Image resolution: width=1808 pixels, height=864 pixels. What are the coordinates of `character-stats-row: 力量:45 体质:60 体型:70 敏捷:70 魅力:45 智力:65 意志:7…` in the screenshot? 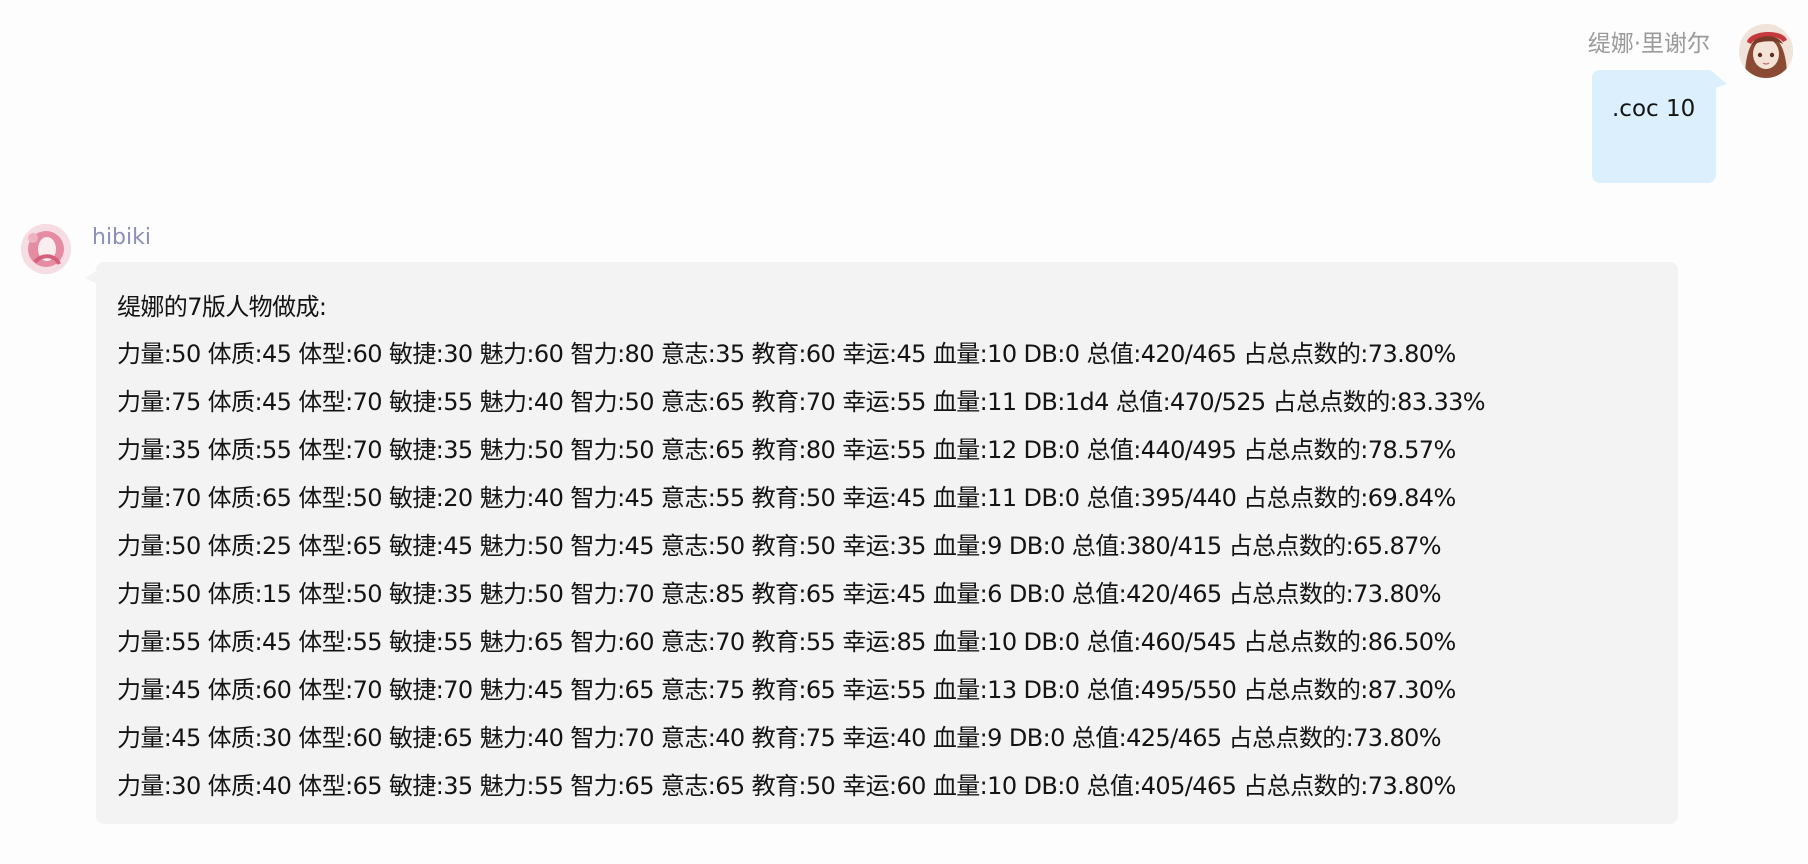 It's located at (786, 690).